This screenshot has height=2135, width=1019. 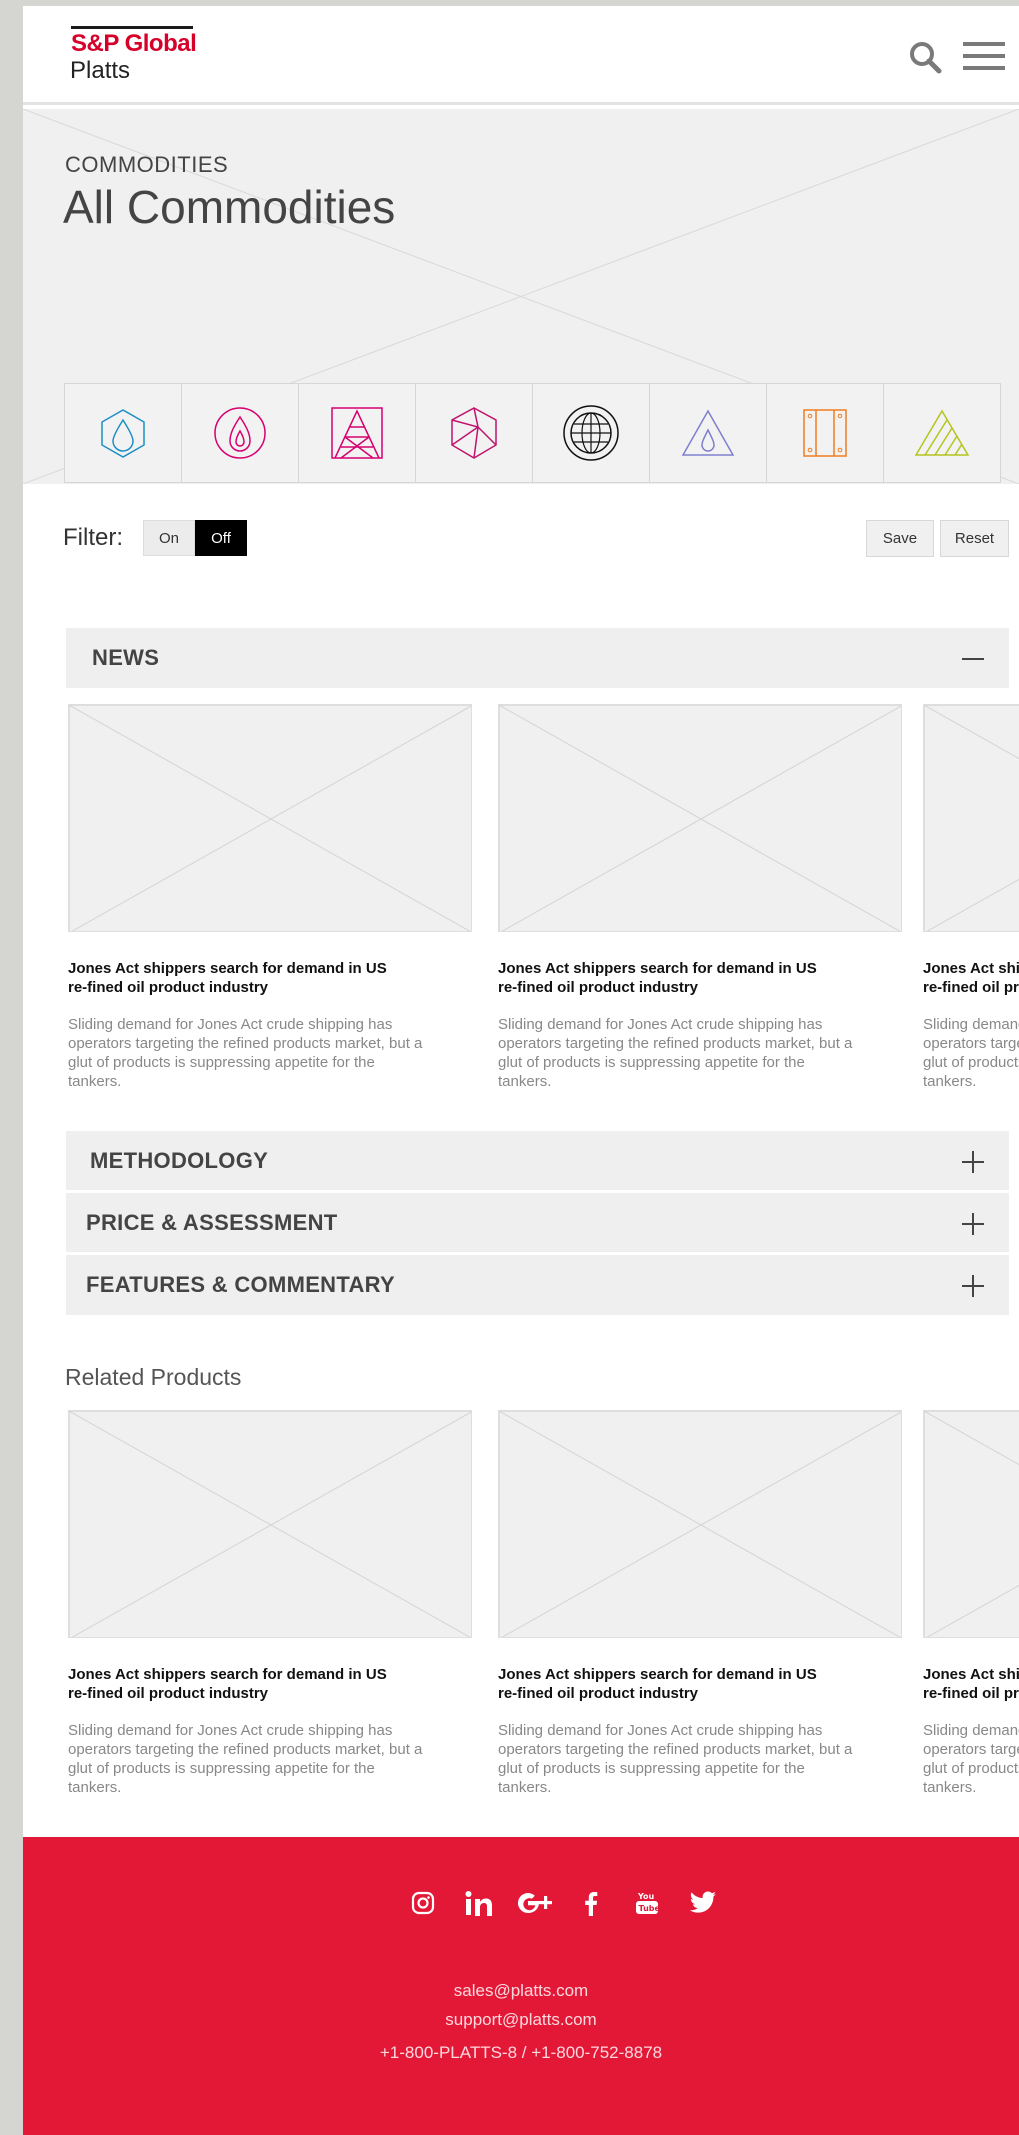 What do you see at coordinates (521, 2020) in the screenshot?
I see `support-email-link: support@platts.com` at bounding box center [521, 2020].